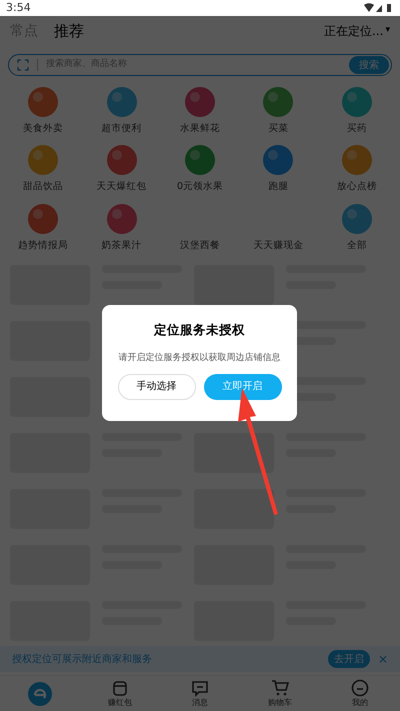 The height and width of the screenshot is (711, 400). Describe the element at coordinates (200, 187) in the screenshot. I see `category-label: 0元领水果` at that location.